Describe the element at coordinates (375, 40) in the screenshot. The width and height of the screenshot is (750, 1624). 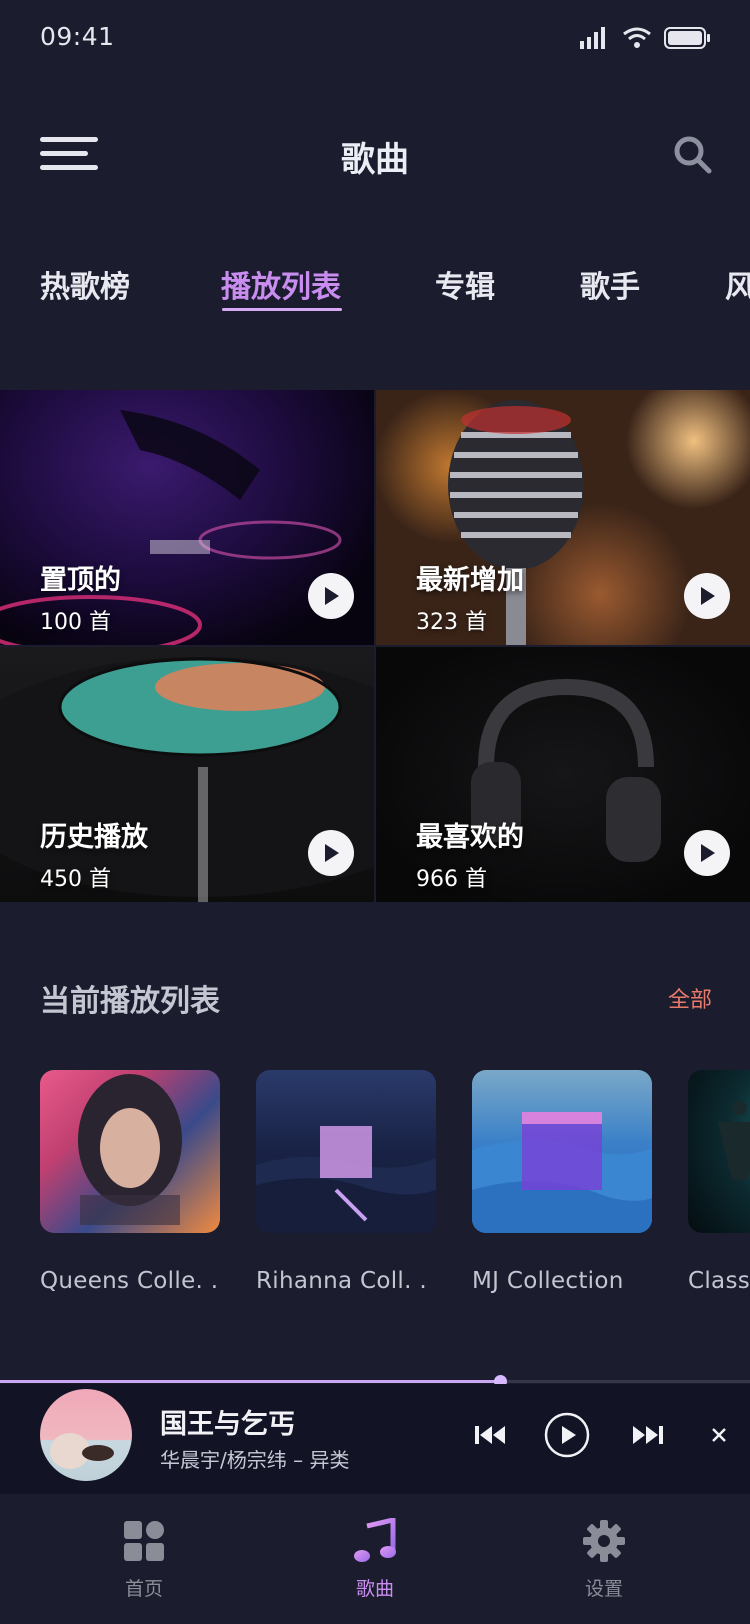
I see `status-bar: 09:41` at that location.